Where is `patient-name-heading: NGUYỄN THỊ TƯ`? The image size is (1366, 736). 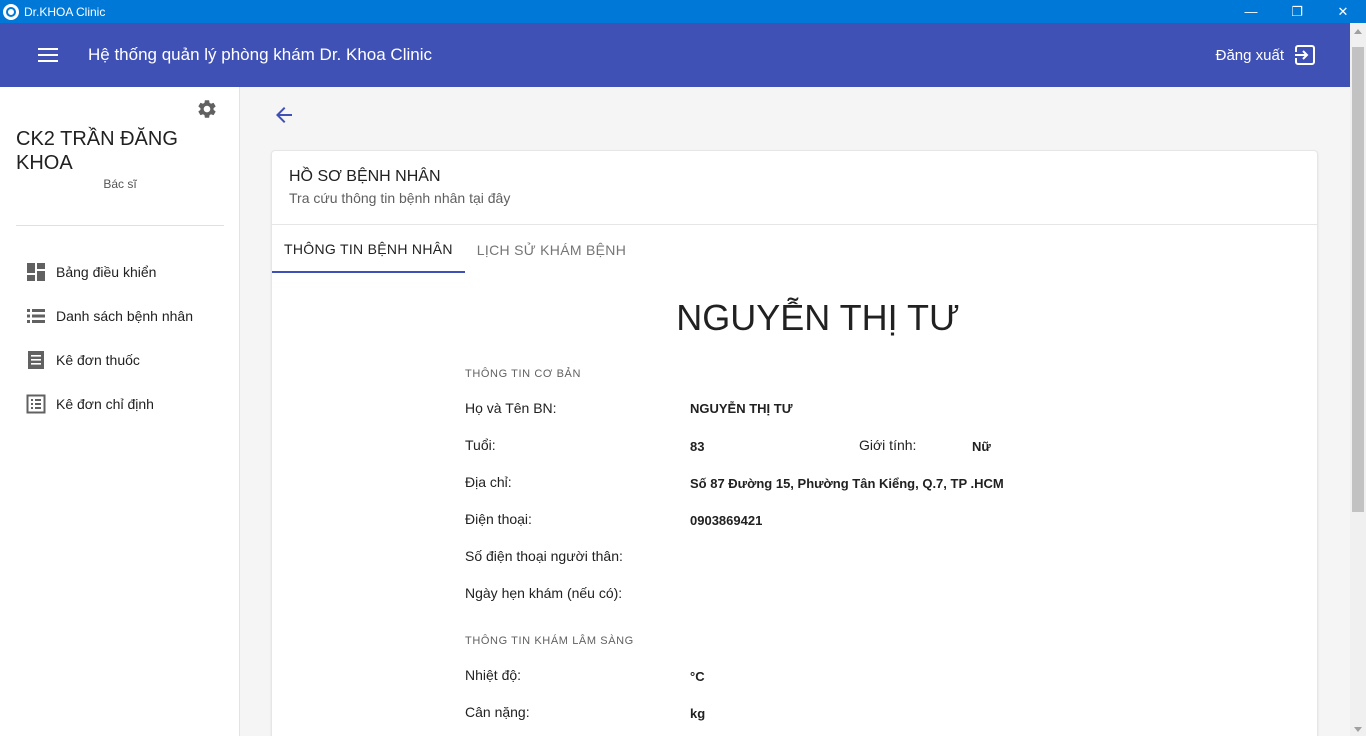 patient-name-heading: NGUYỄN THỊ TƯ is located at coordinates (818, 317).